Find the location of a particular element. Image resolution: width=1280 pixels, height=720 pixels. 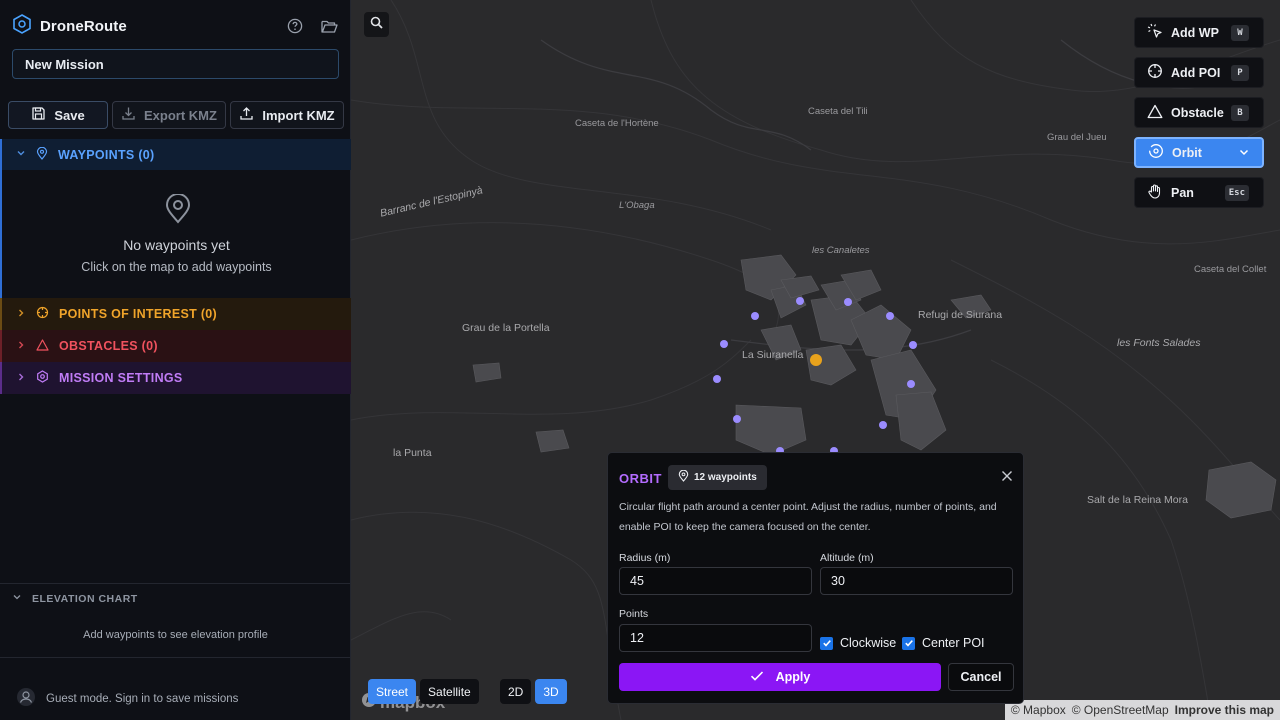

shortcut-key: B is located at coordinates (1240, 113).